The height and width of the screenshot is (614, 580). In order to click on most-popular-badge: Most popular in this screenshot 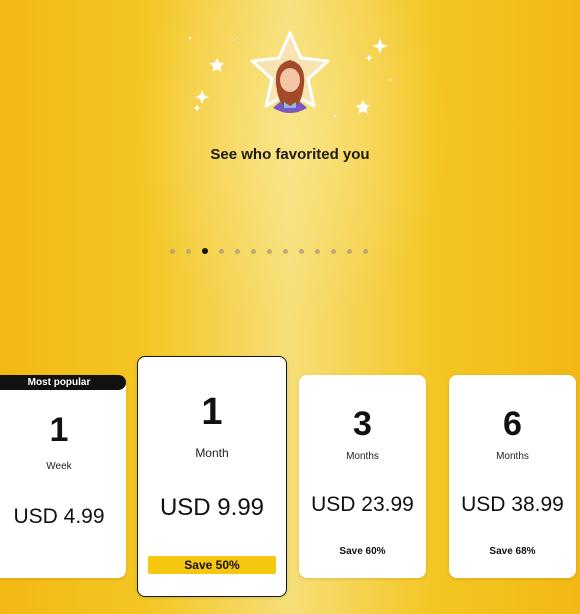, I will do `click(63, 382)`.